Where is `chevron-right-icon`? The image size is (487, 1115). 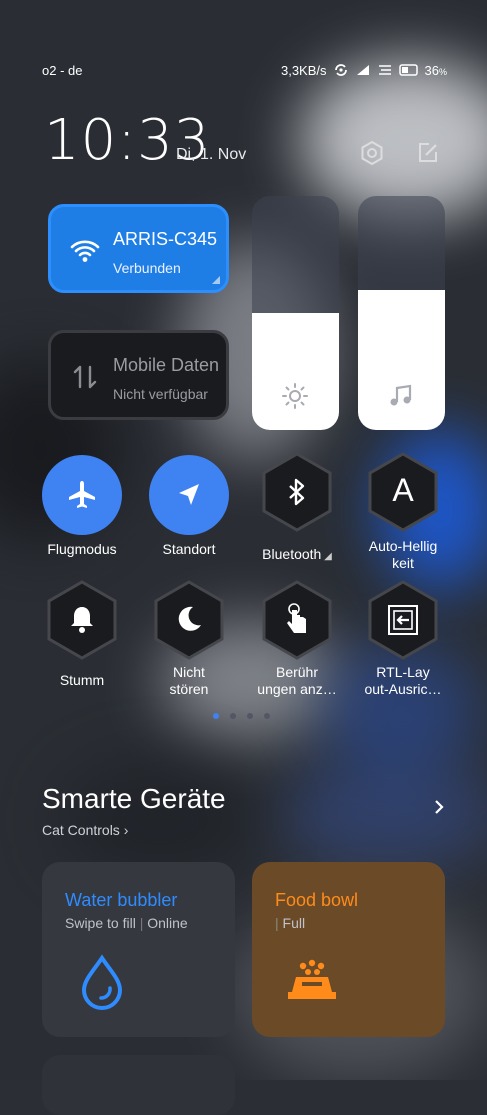
chevron-right-icon is located at coordinates (439, 807).